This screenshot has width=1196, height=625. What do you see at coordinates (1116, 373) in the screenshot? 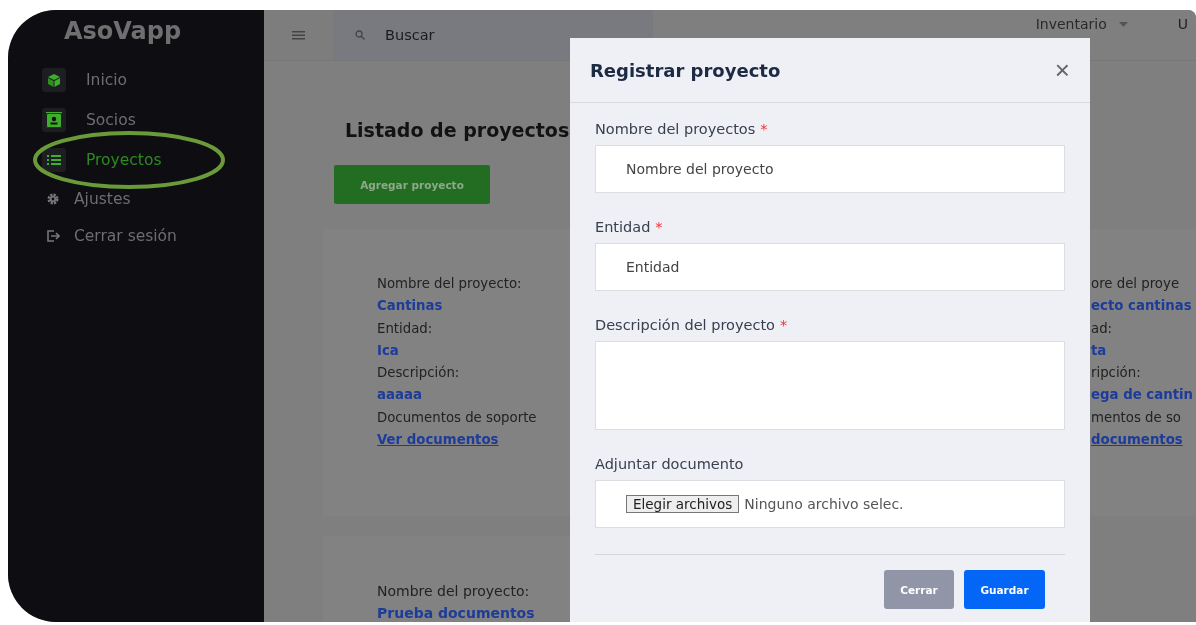
I see `field-label: ripción:` at bounding box center [1116, 373].